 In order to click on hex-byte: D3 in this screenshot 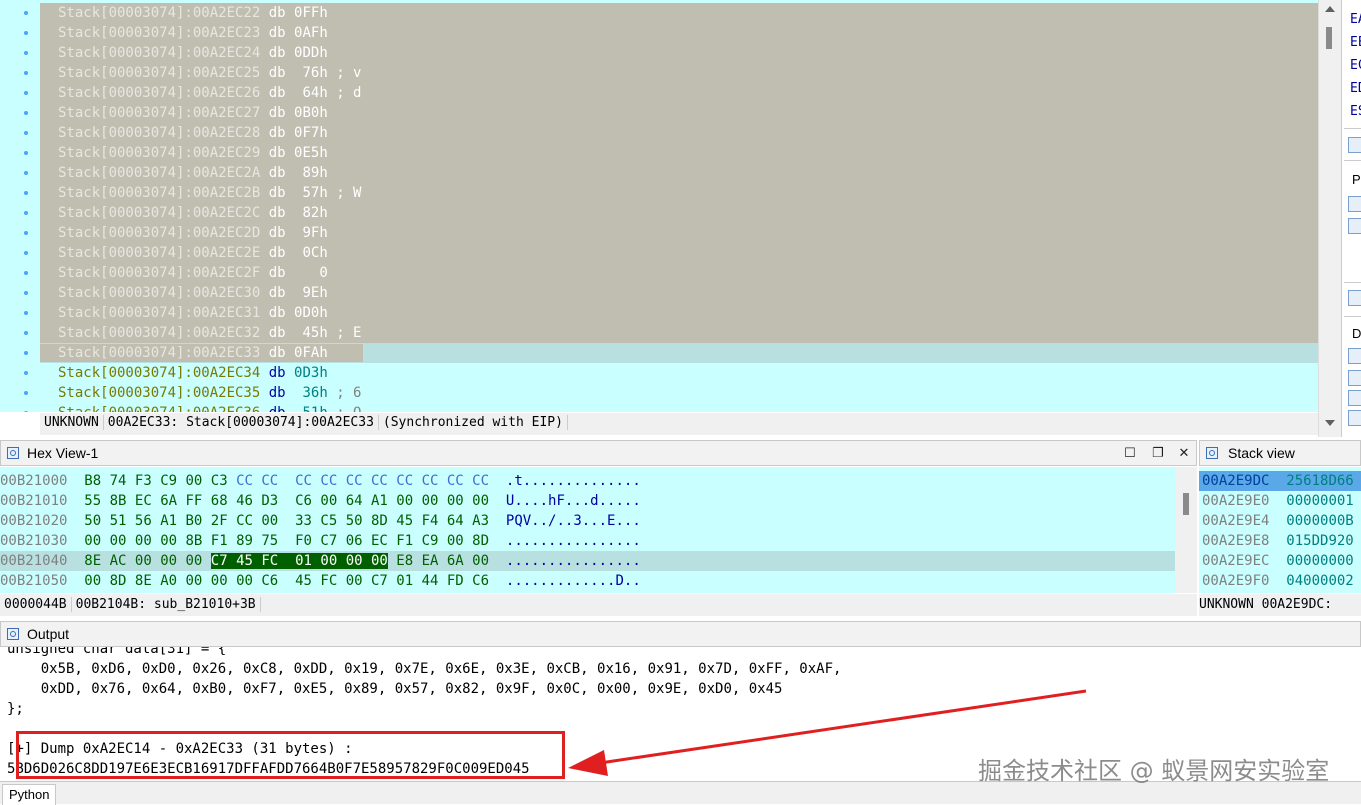, I will do `click(269, 501)`.